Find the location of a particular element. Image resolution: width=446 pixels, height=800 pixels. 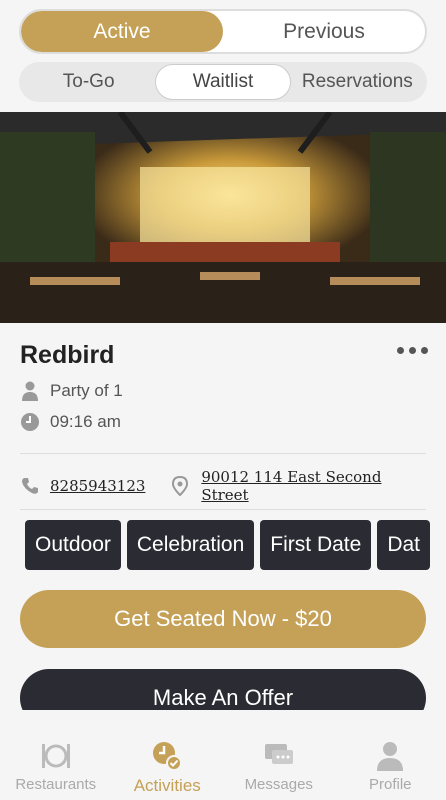

status-segmented-control: Active Previous is located at coordinates (223, 31).